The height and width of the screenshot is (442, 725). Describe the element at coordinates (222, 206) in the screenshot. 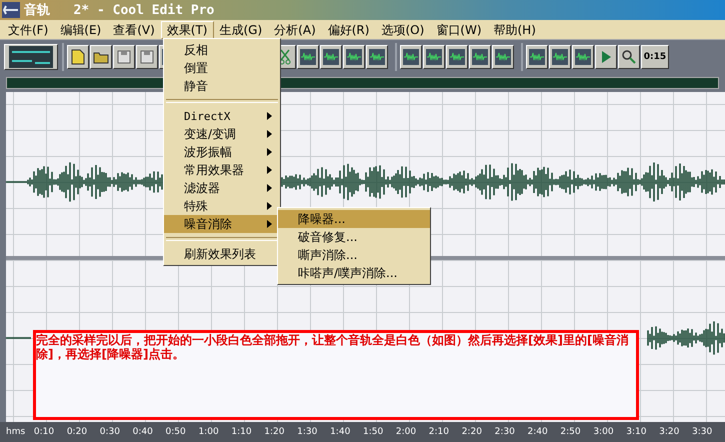

I see `menu-entry: 特殊` at that location.